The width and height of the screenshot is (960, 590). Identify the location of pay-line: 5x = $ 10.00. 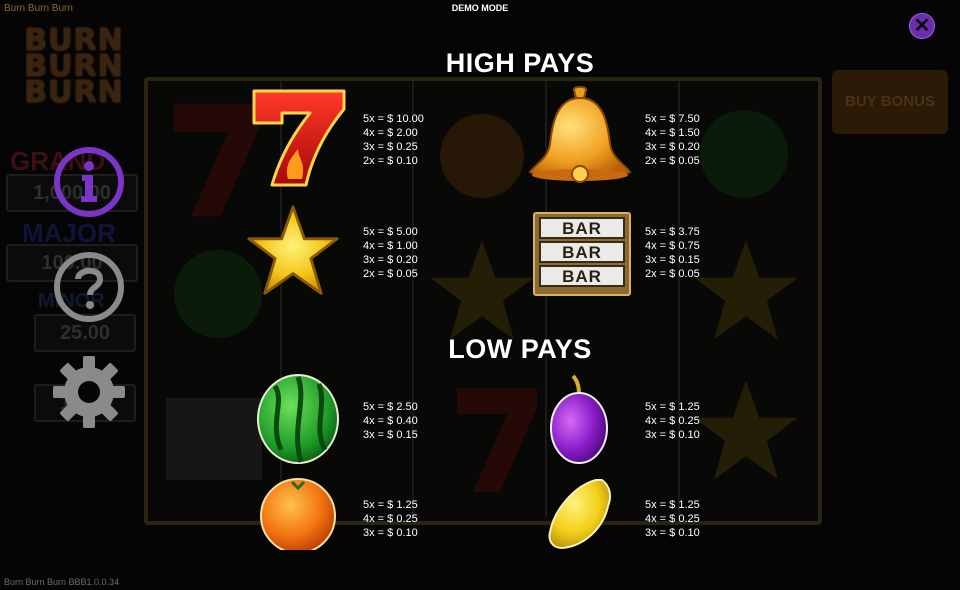
(393, 119).